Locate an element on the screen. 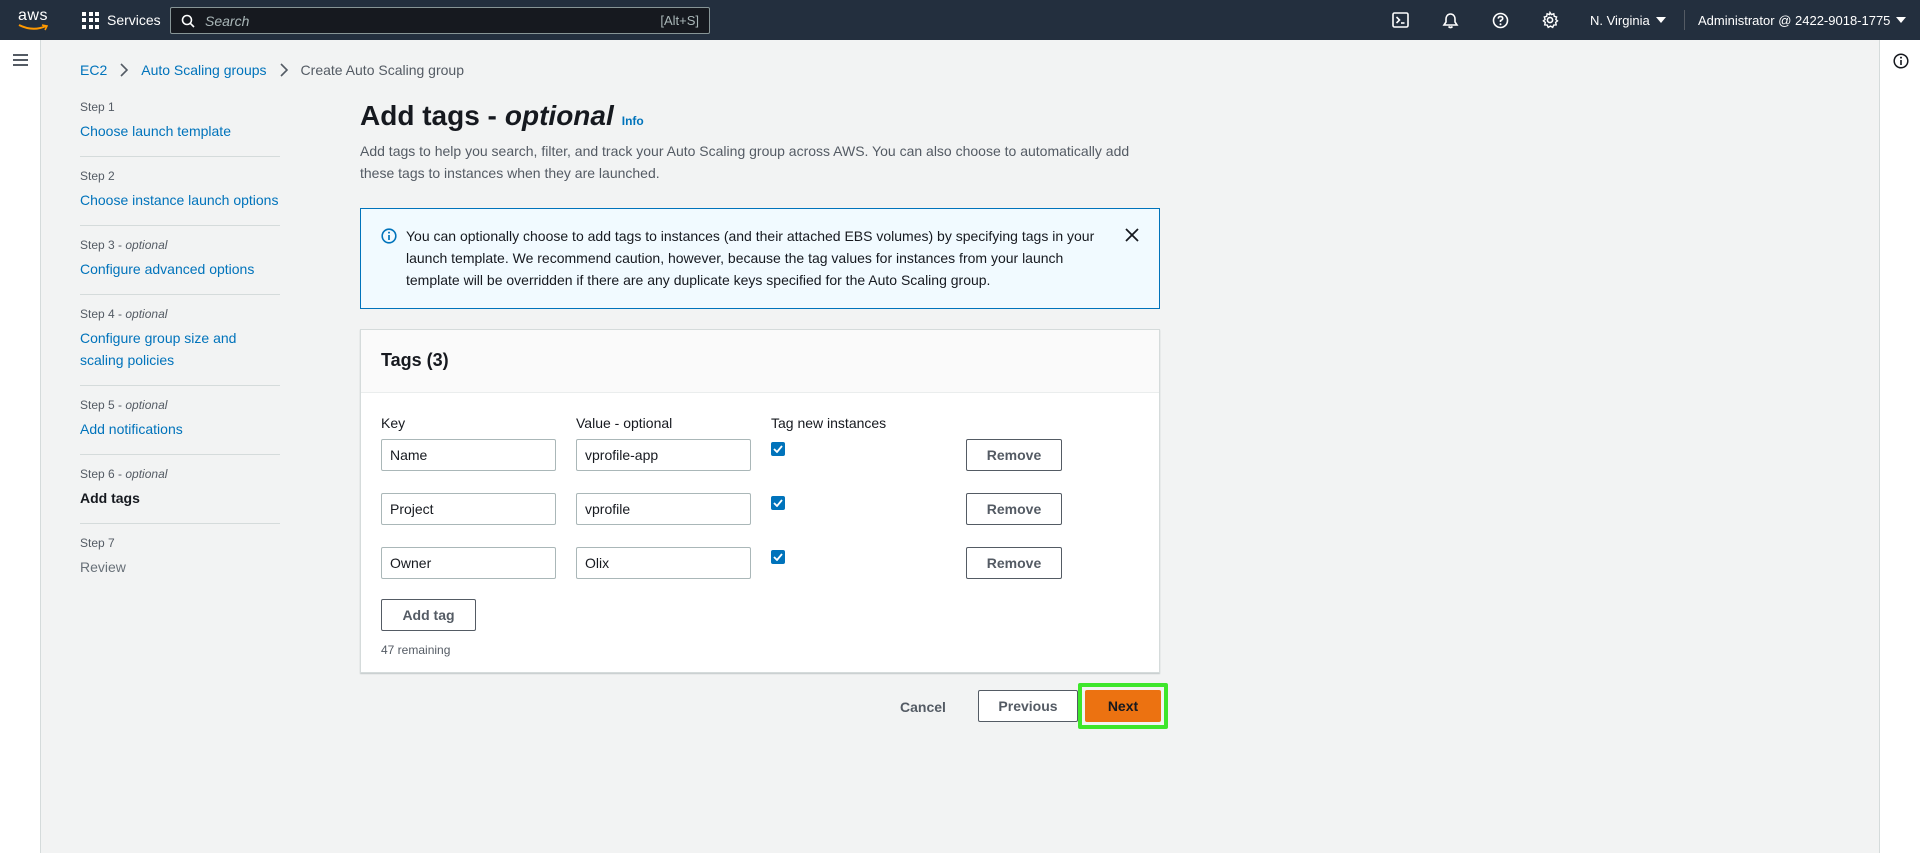  page-title: Add tags - optional Info is located at coordinates (760, 116).